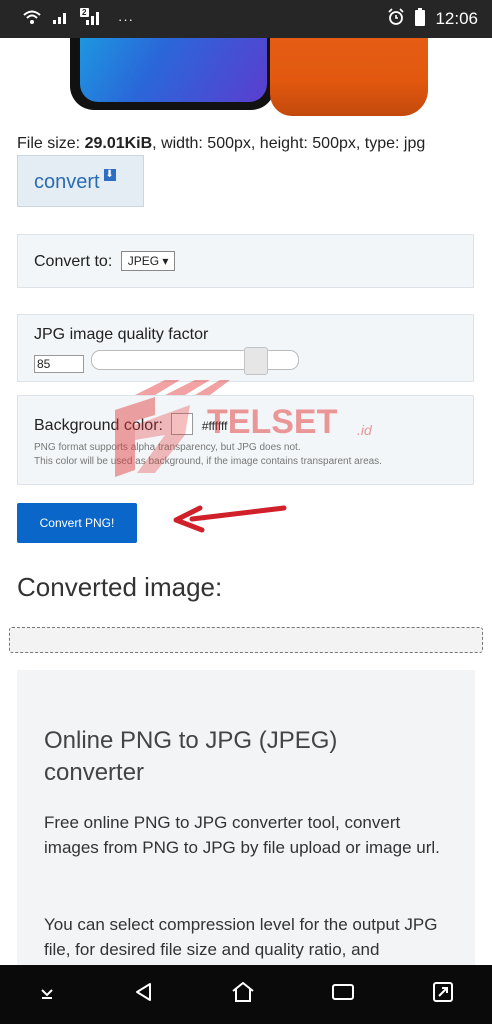 The width and height of the screenshot is (492, 1024). I want to click on red-arrow-annotation, so click(230, 519).